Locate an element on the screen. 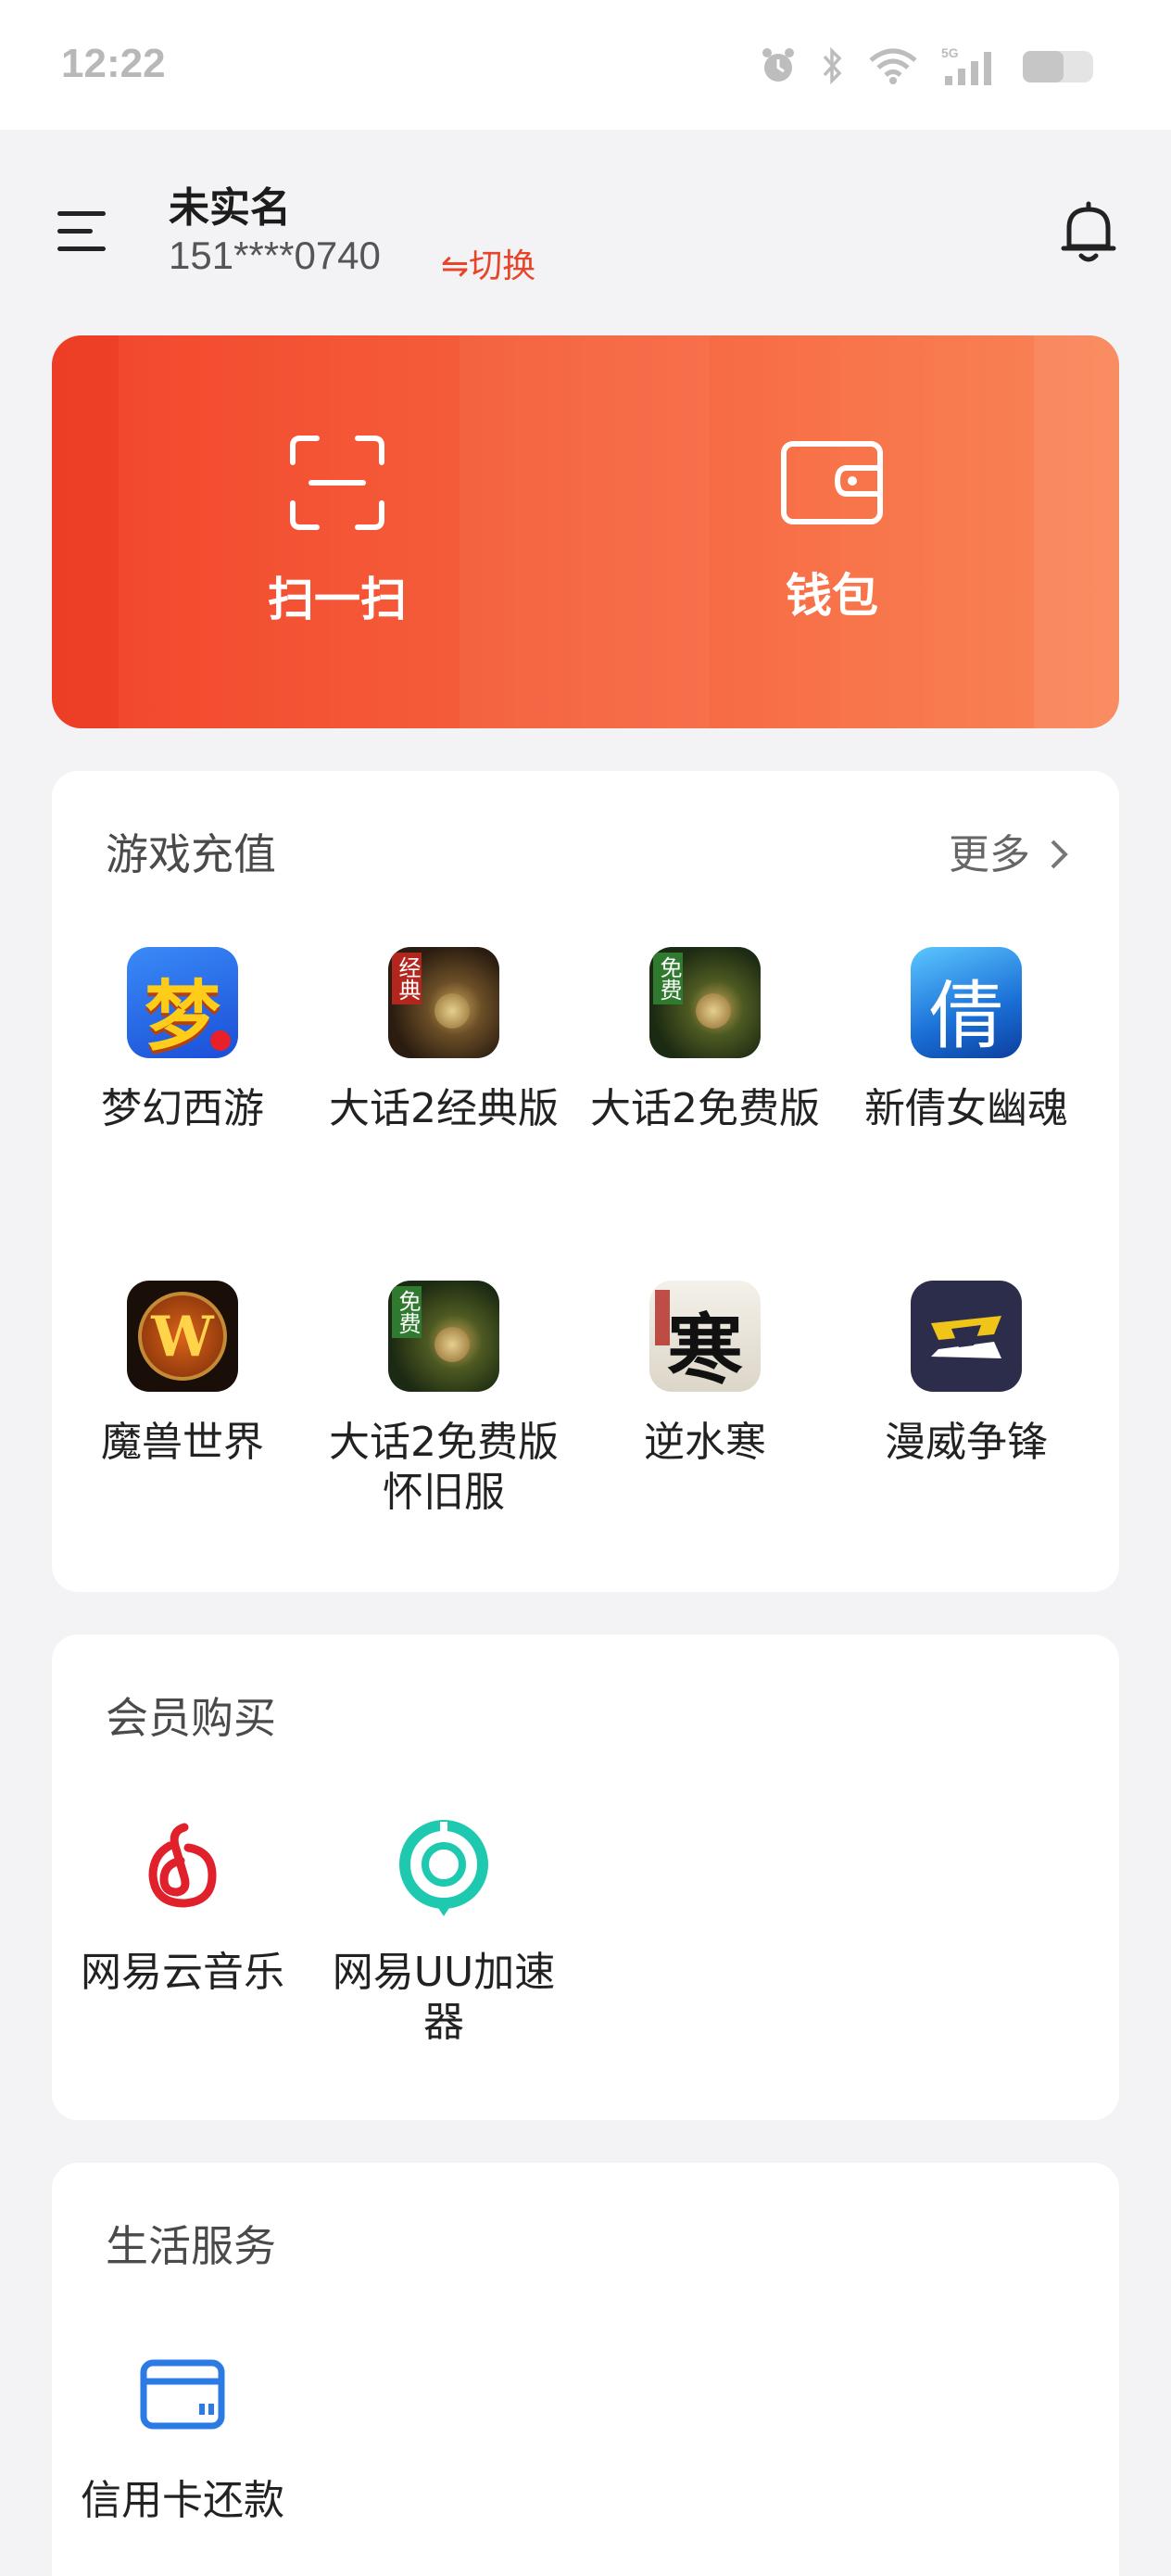  wallet-label: 钱包 is located at coordinates (832, 596).